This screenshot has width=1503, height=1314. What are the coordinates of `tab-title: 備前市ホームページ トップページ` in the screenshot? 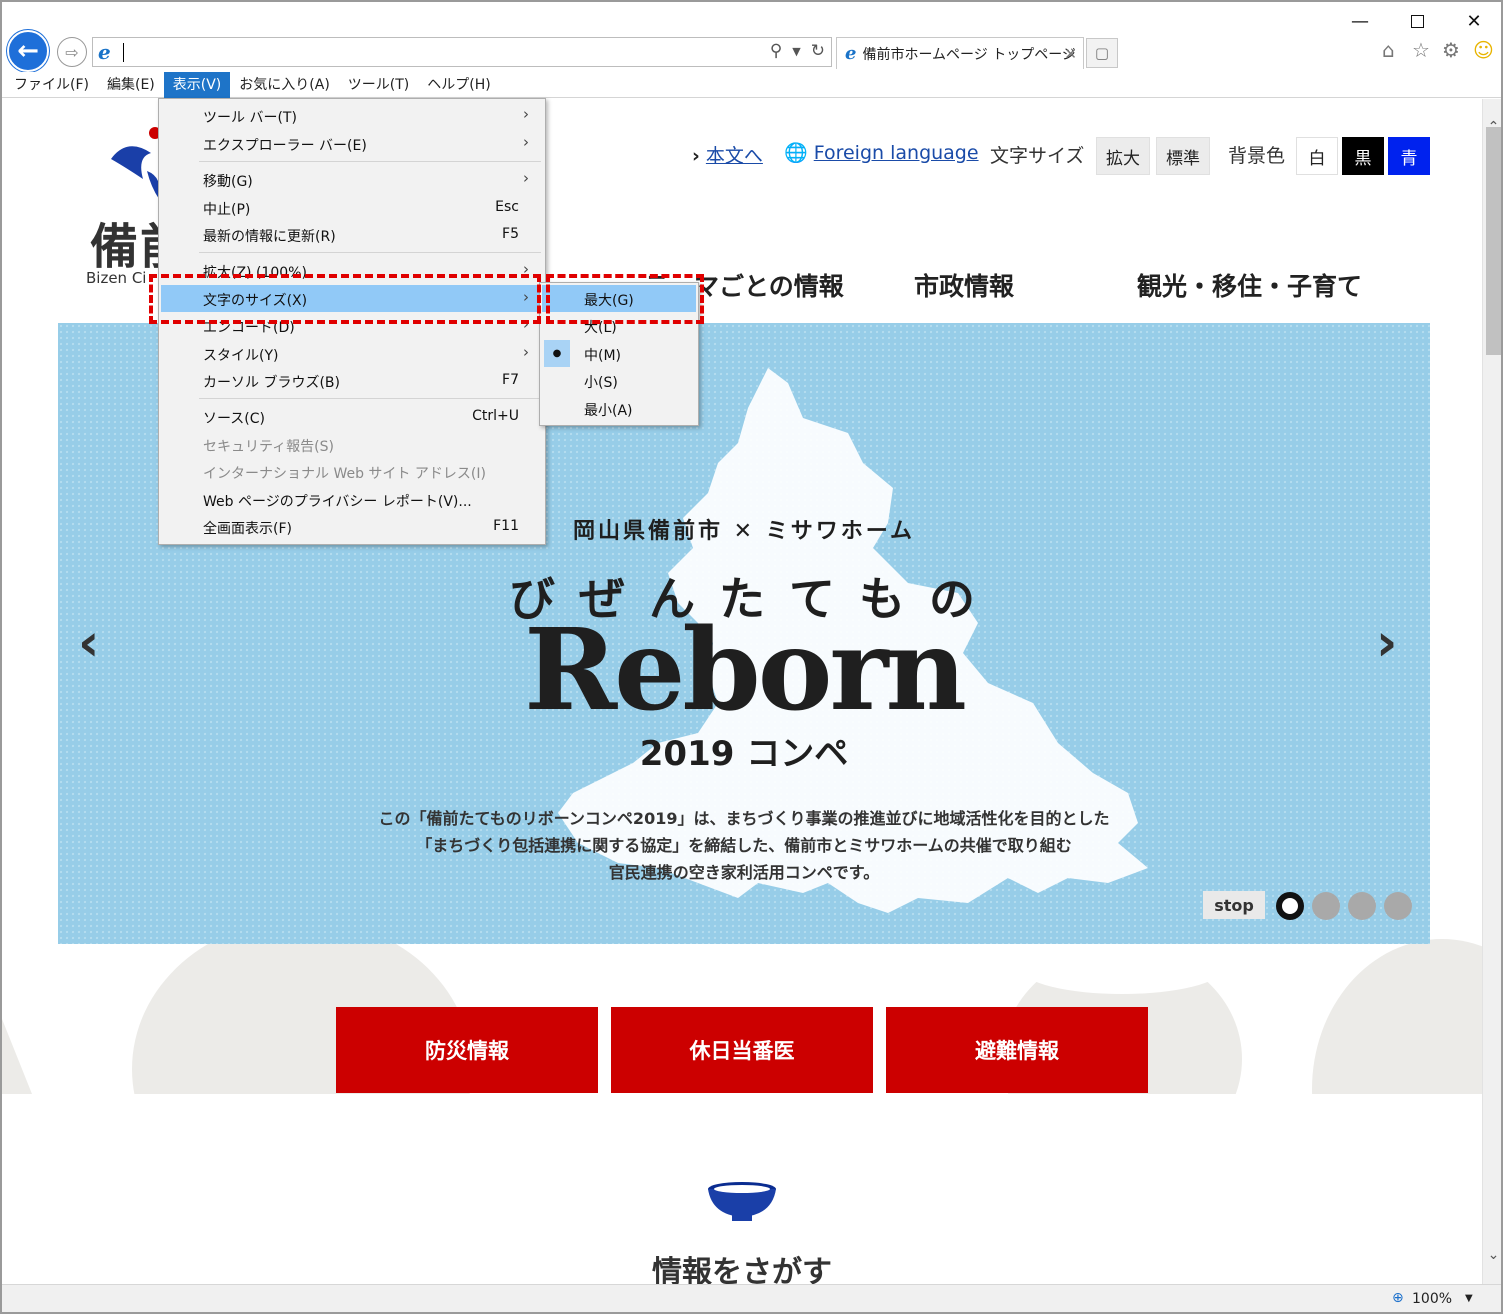 It's located at (969, 54).